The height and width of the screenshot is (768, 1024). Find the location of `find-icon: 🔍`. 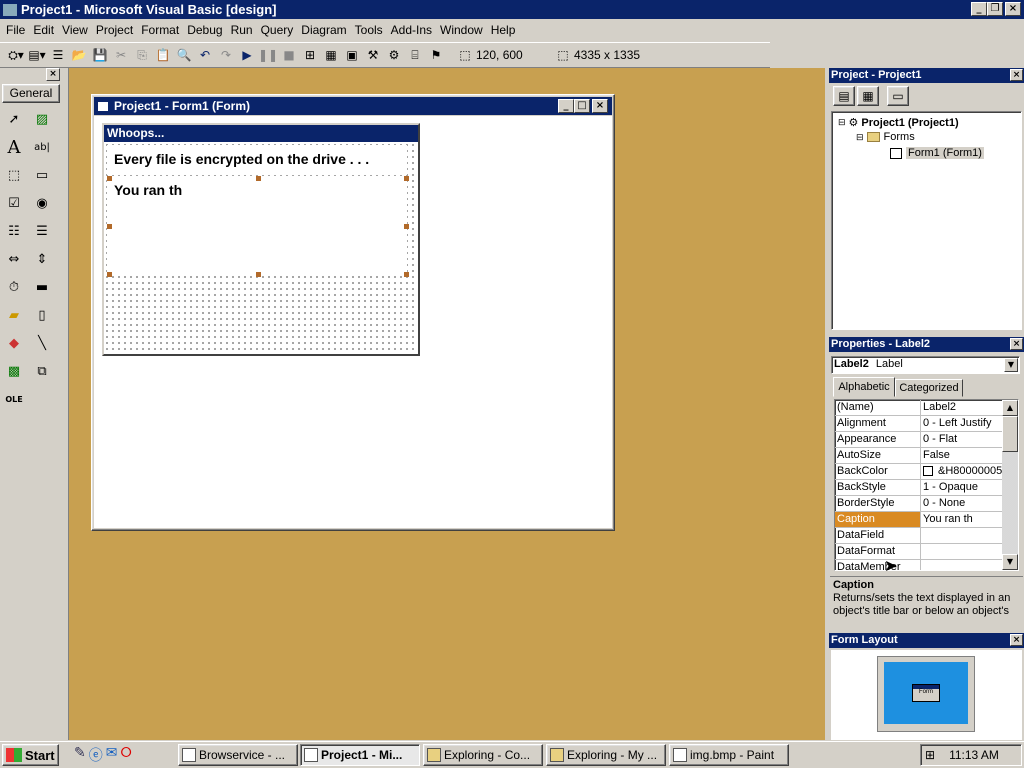

find-icon: 🔍 is located at coordinates (184, 55).